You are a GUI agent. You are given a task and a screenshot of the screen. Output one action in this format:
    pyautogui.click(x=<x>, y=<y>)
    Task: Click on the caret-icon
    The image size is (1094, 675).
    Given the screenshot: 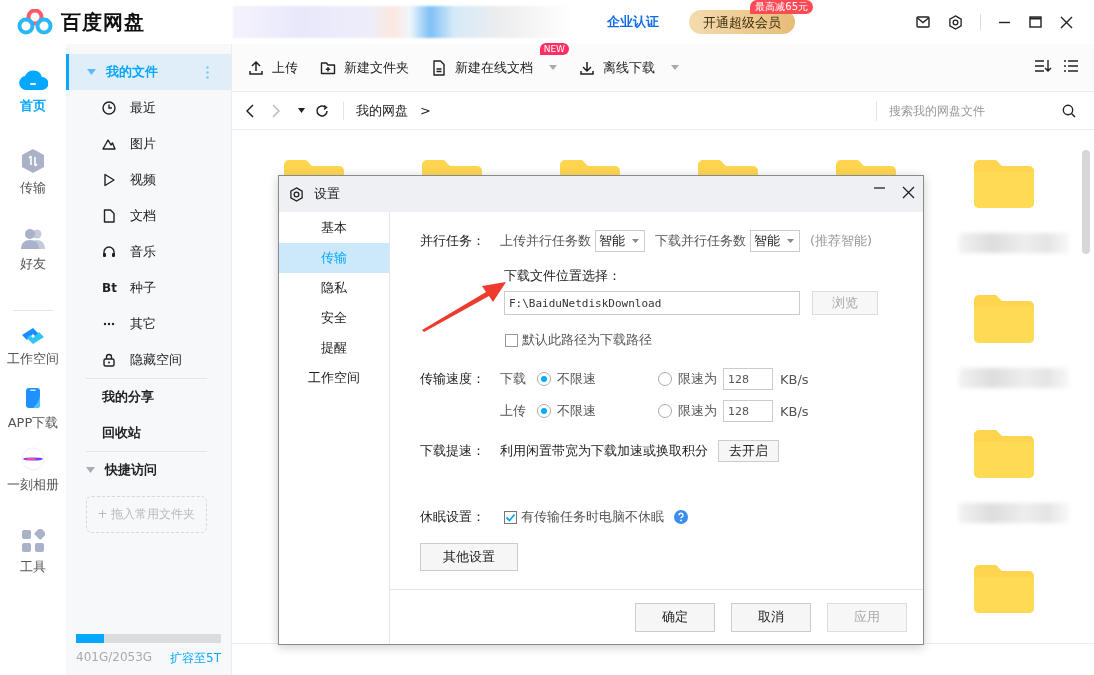 What is the action you would take?
    pyautogui.click(x=301, y=110)
    